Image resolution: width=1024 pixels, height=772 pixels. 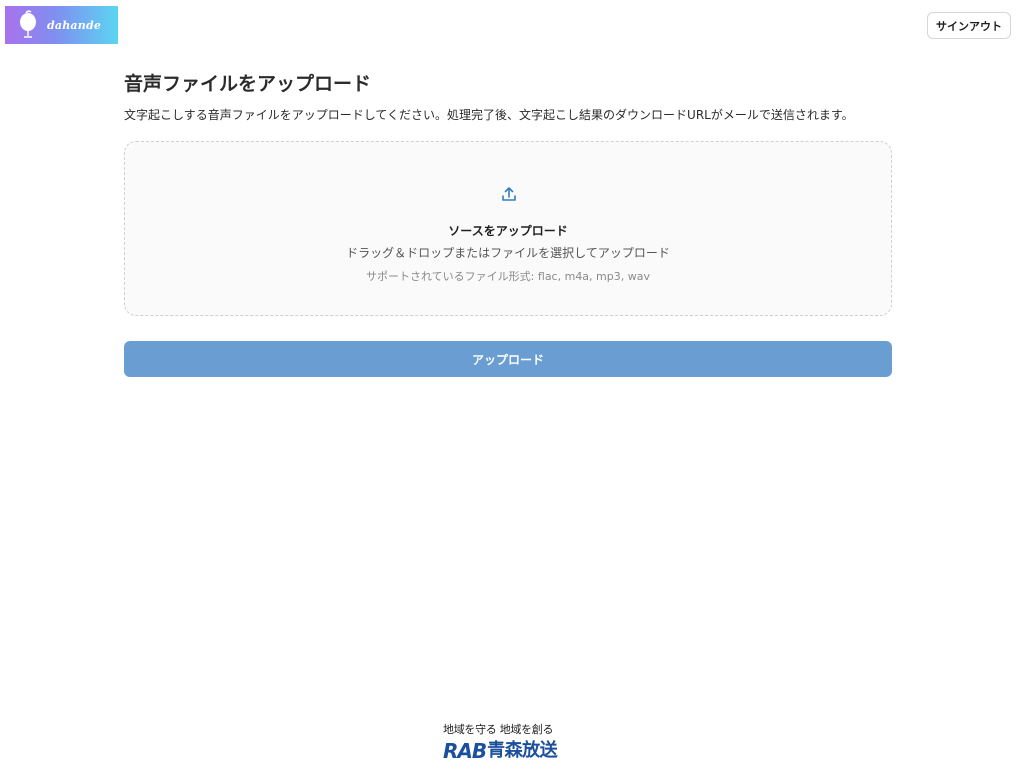 I want to click on upload-button: アップロード, so click(x=508, y=359).